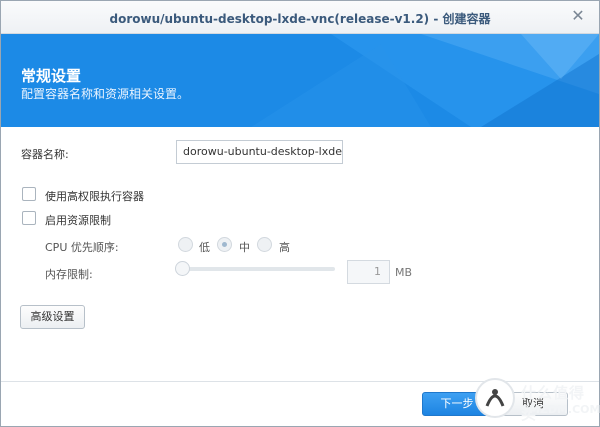 Image resolution: width=600 pixels, height=427 pixels. What do you see at coordinates (52, 317) in the screenshot?
I see `advanced-settings-button: 高级设置` at bounding box center [52, 317].